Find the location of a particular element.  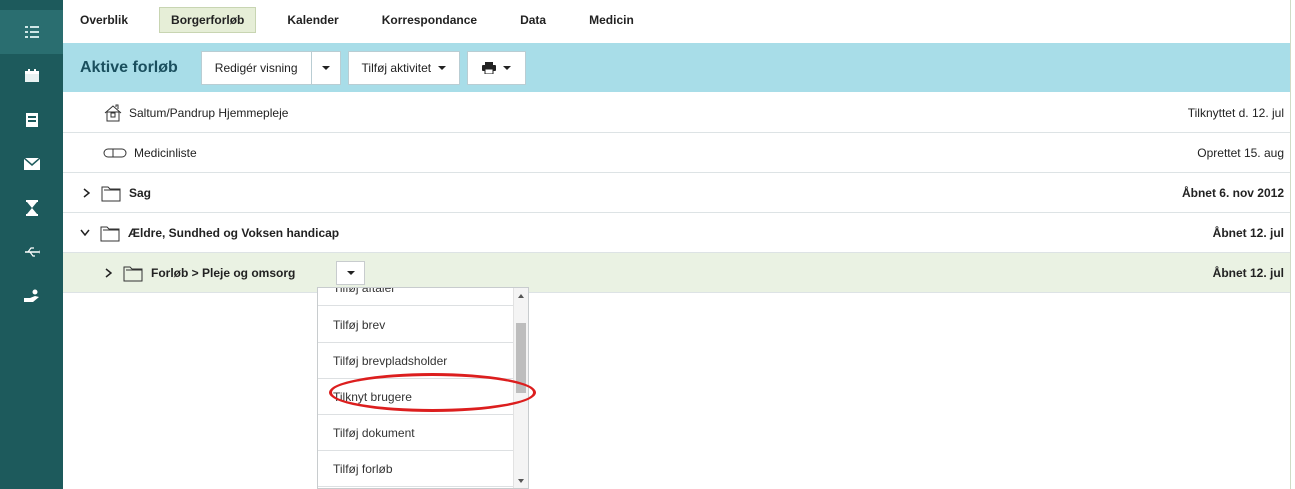

menu-item-add-appointments: Tilføj aftaler is located at coordinates (415, 297).